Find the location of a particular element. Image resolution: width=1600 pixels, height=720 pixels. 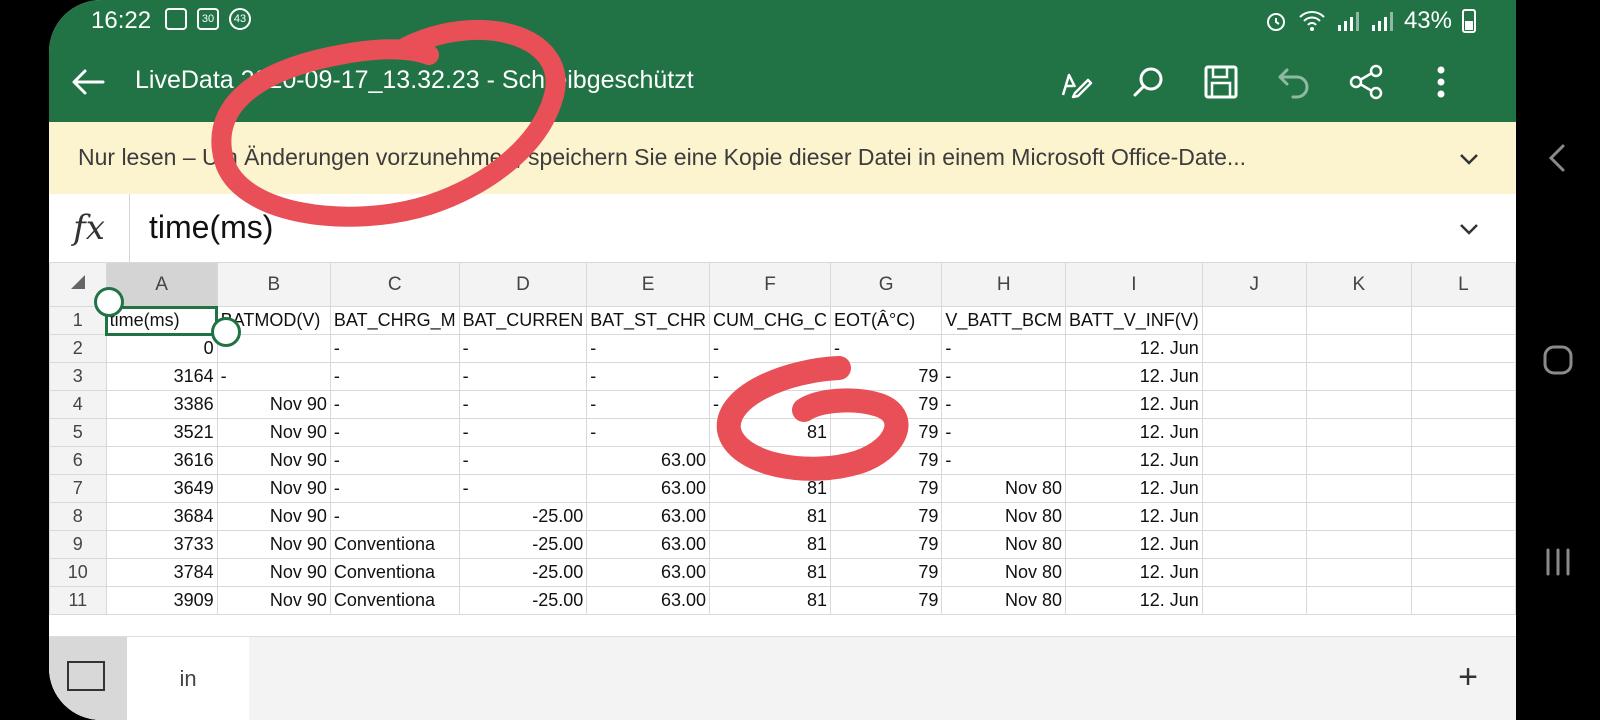

cell: 3733 is located at coordinates (161, 544).